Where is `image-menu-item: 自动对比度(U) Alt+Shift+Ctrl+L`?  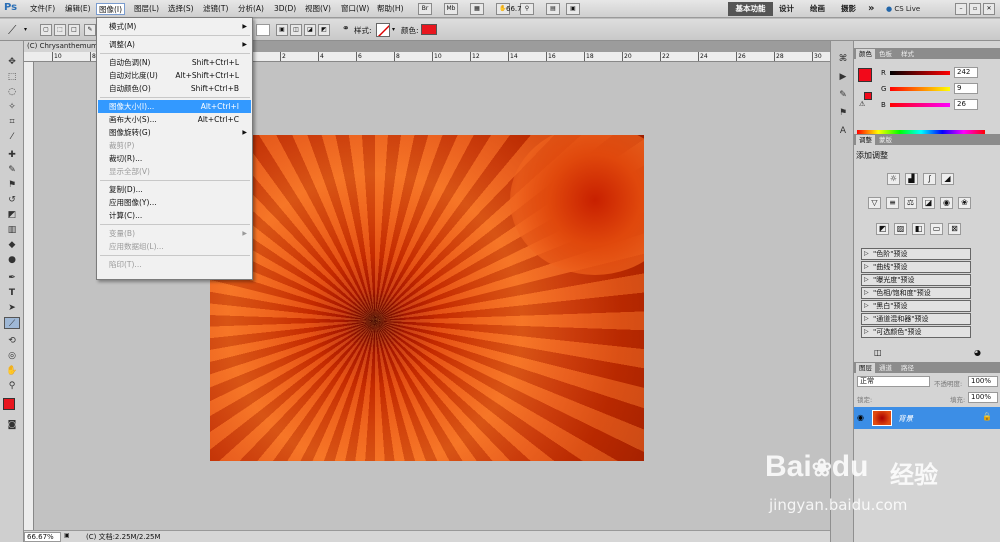
image-menu-item: 自动对比度(U) Alt+Shift+Ctrl+L is located at coordinates (174, 75).